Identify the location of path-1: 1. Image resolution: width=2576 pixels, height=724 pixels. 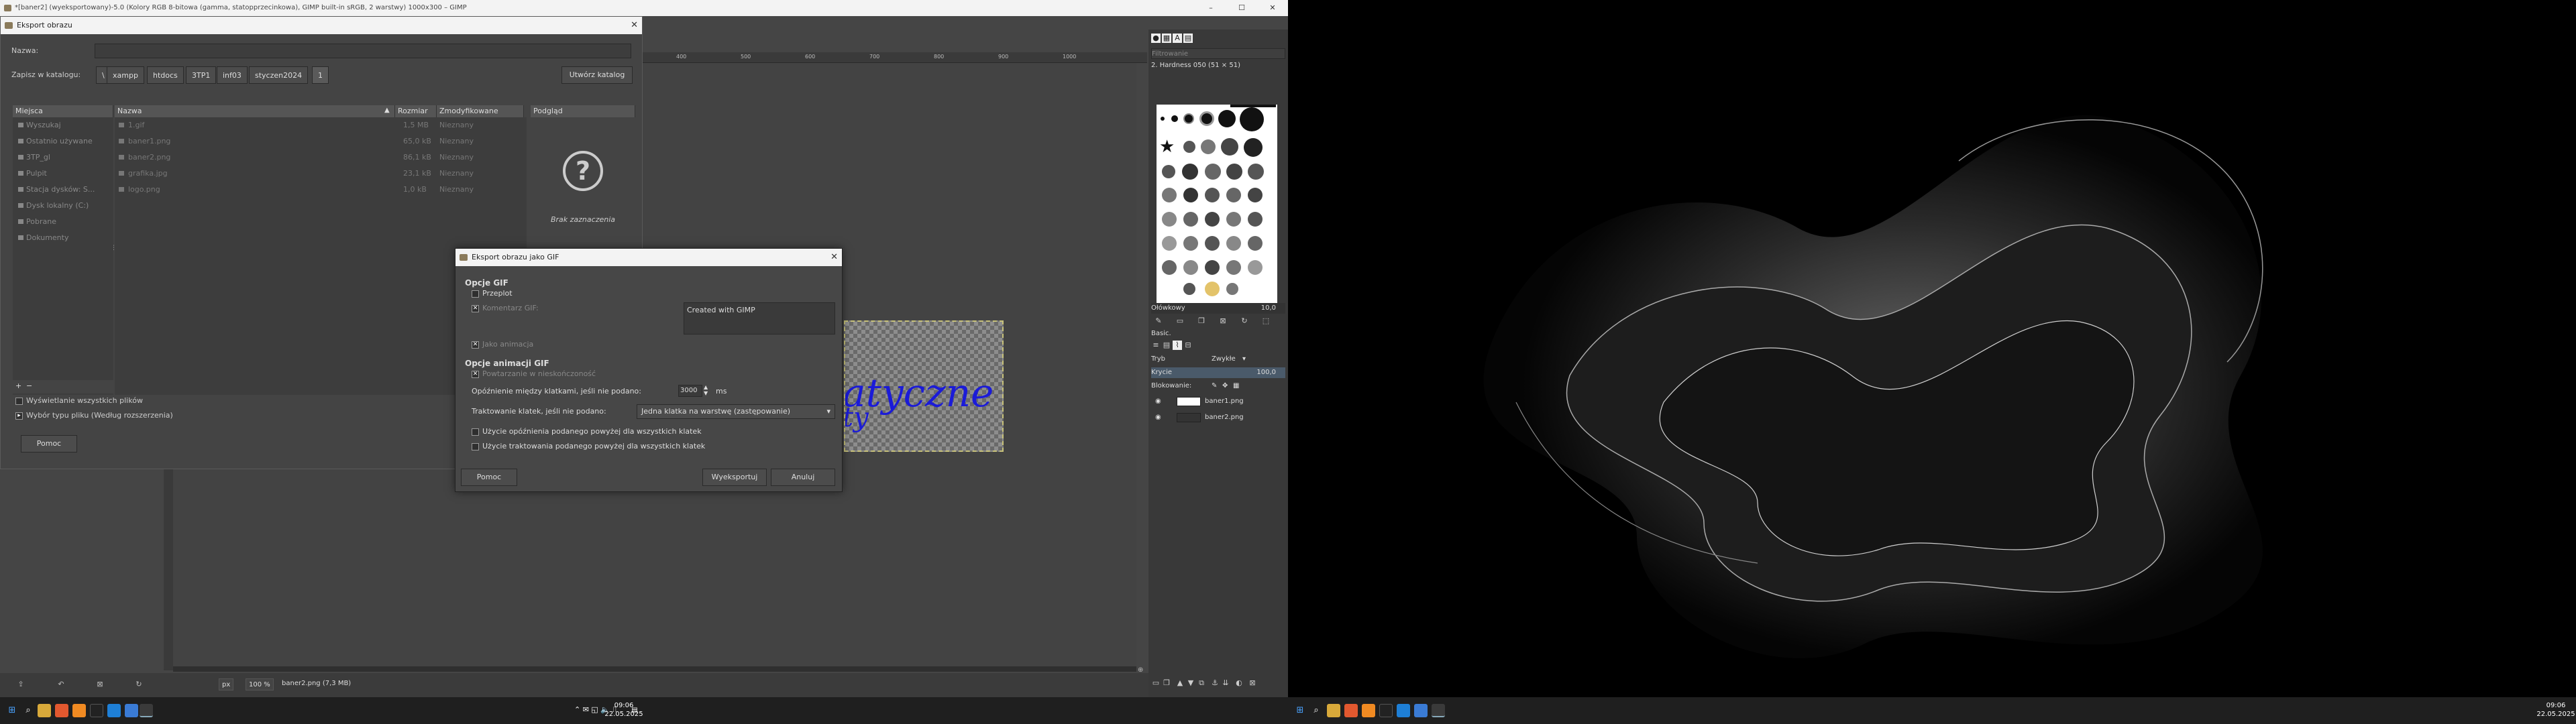
(320, 75).